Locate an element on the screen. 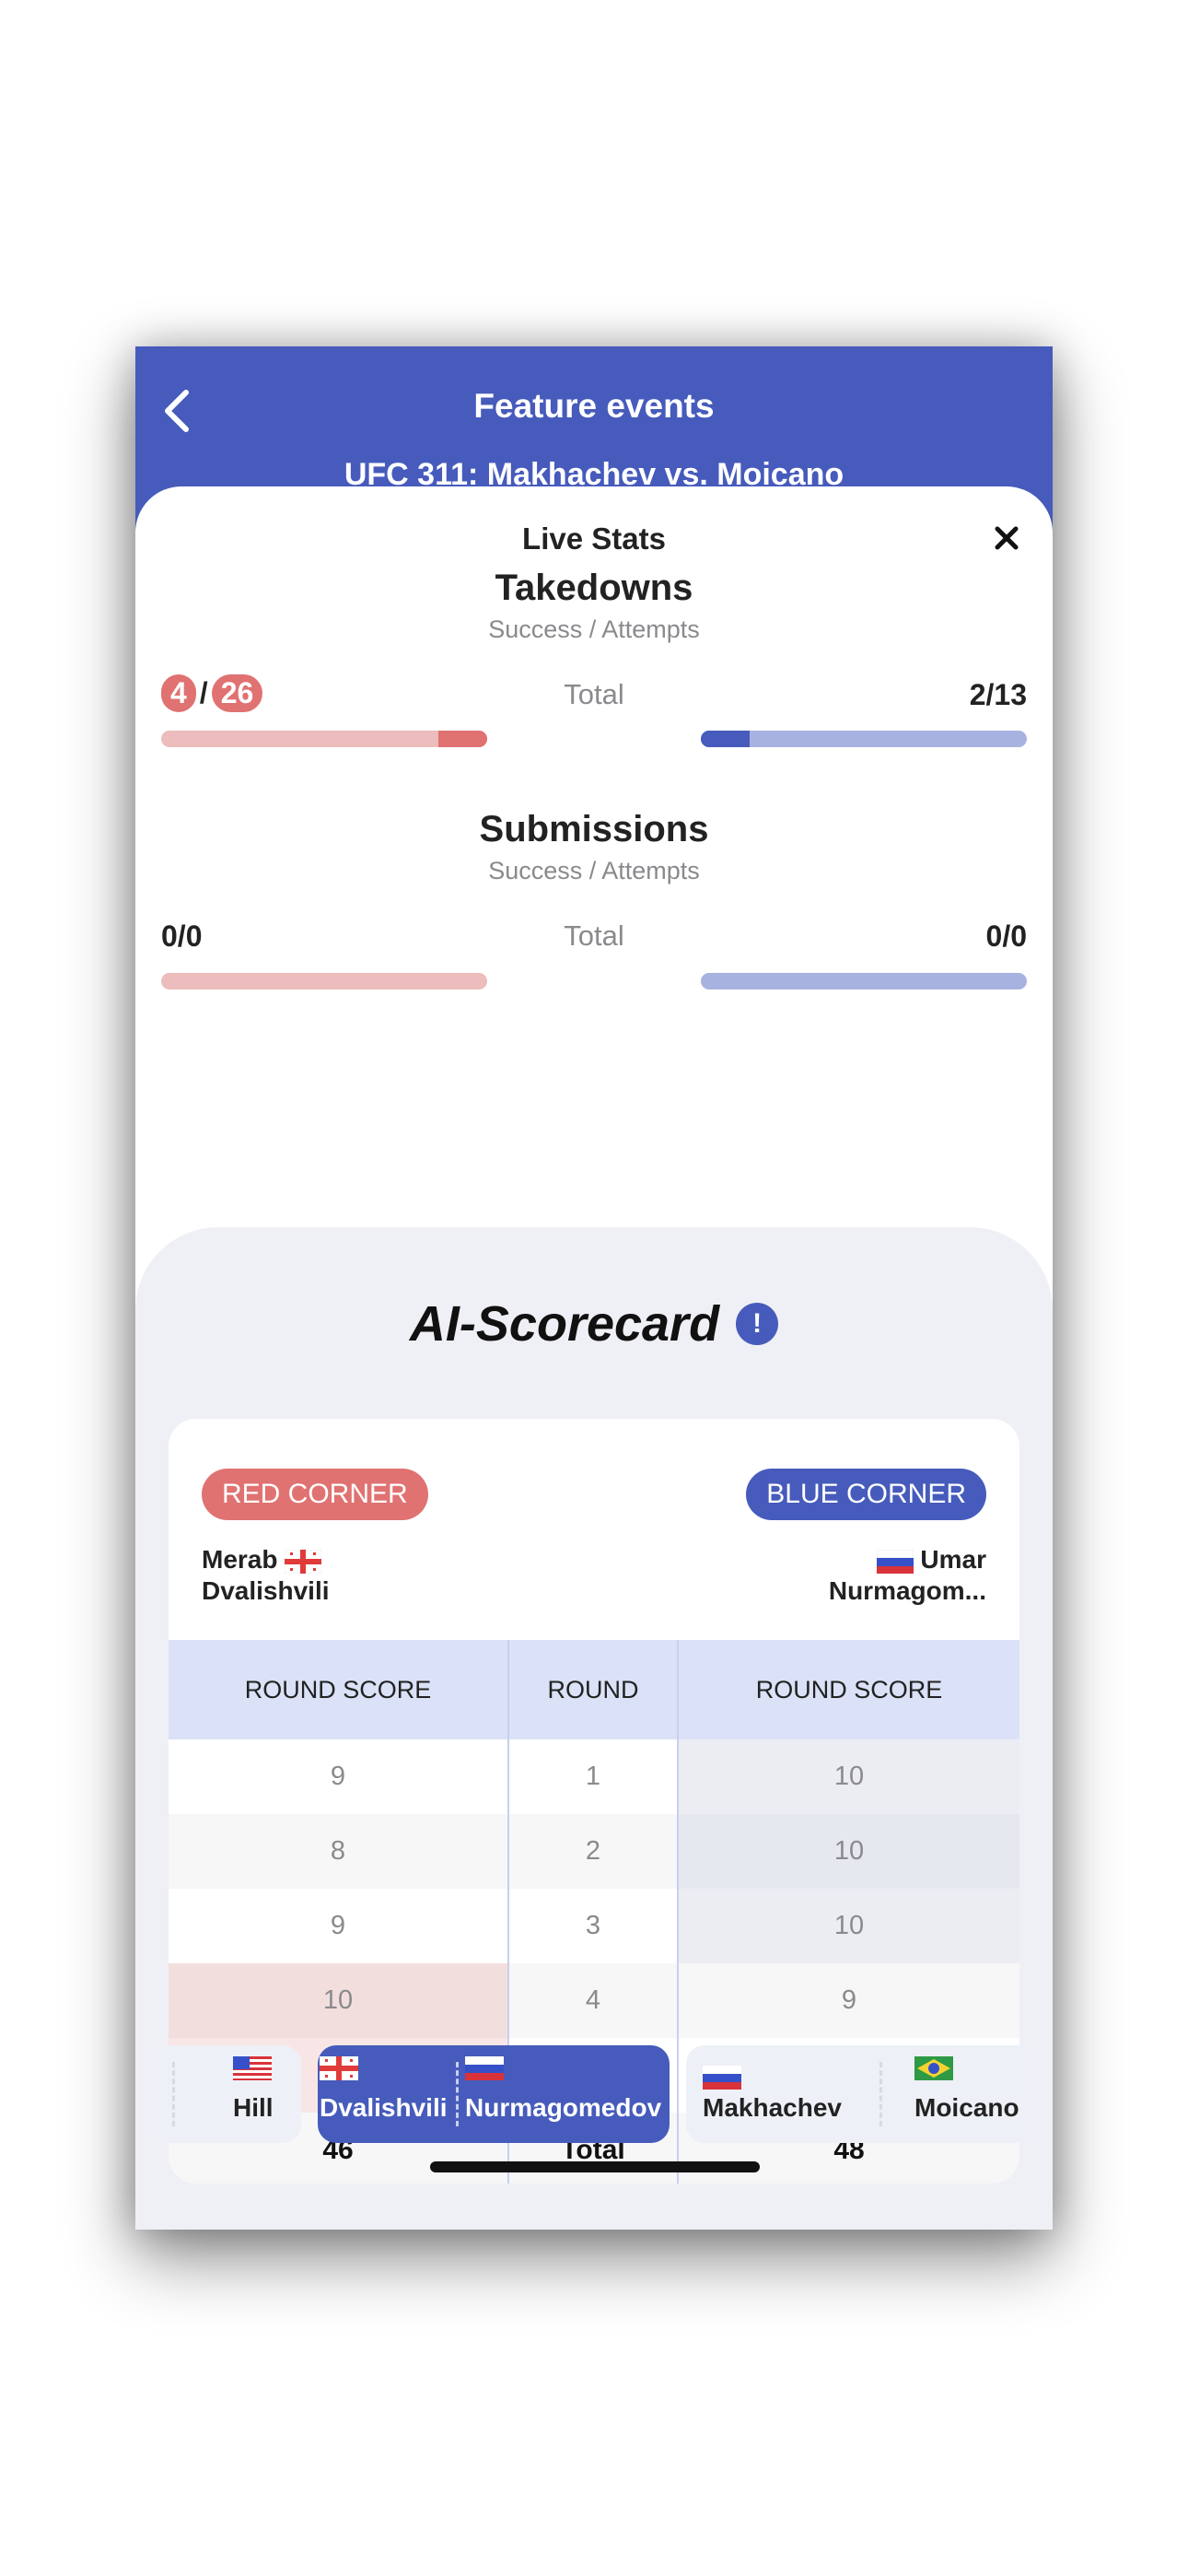 Image resolution: width=1188 pixels, height=2576 pixels. takedowns-blue-value: 2/13 is located at coordinates (998, 694).